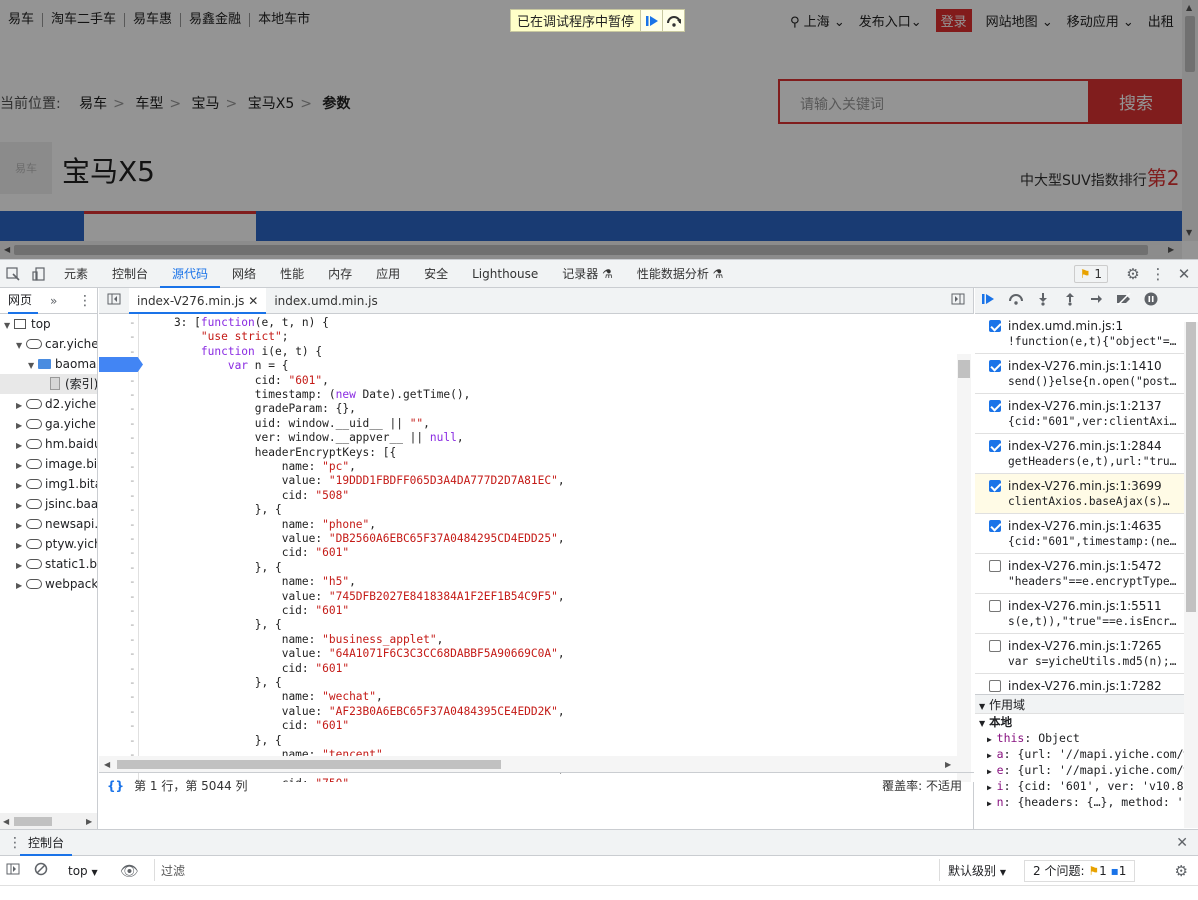 The height and width of the screenshot is (900, 1198). I want to click on console-filter-input: 过滤, so click(547, 870).